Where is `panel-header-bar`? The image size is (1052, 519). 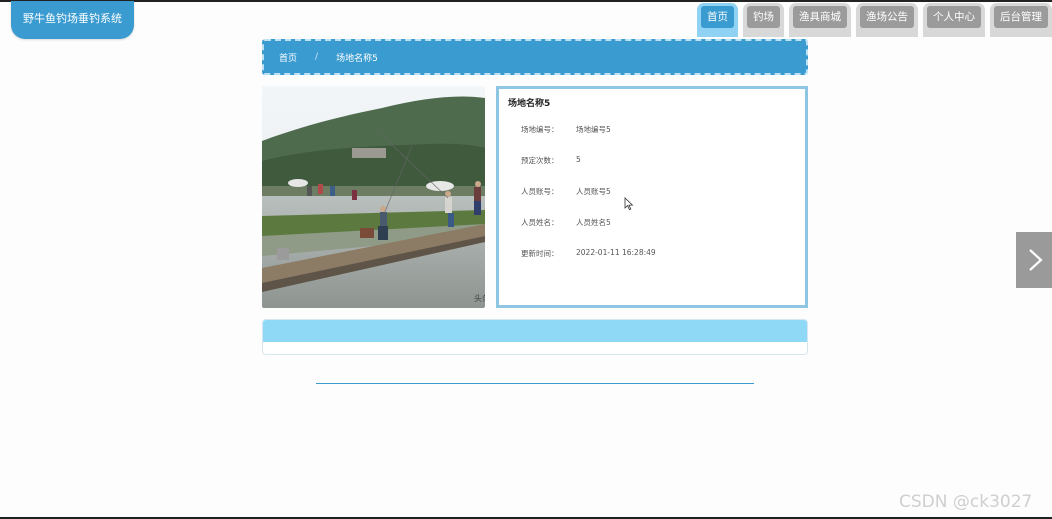 panel-header-bar is located at coordinates (535, 331).